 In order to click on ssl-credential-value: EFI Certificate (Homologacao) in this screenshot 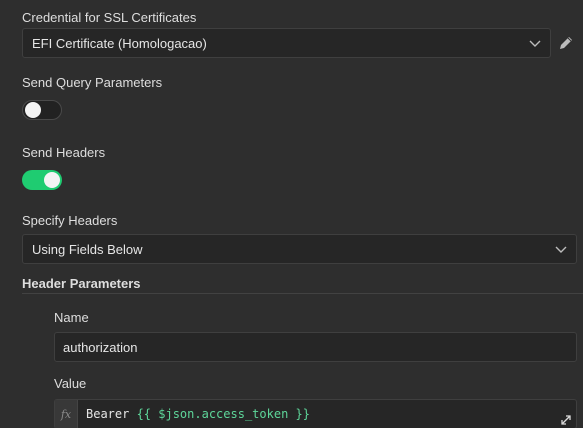, I will do `click(119, 43)`.